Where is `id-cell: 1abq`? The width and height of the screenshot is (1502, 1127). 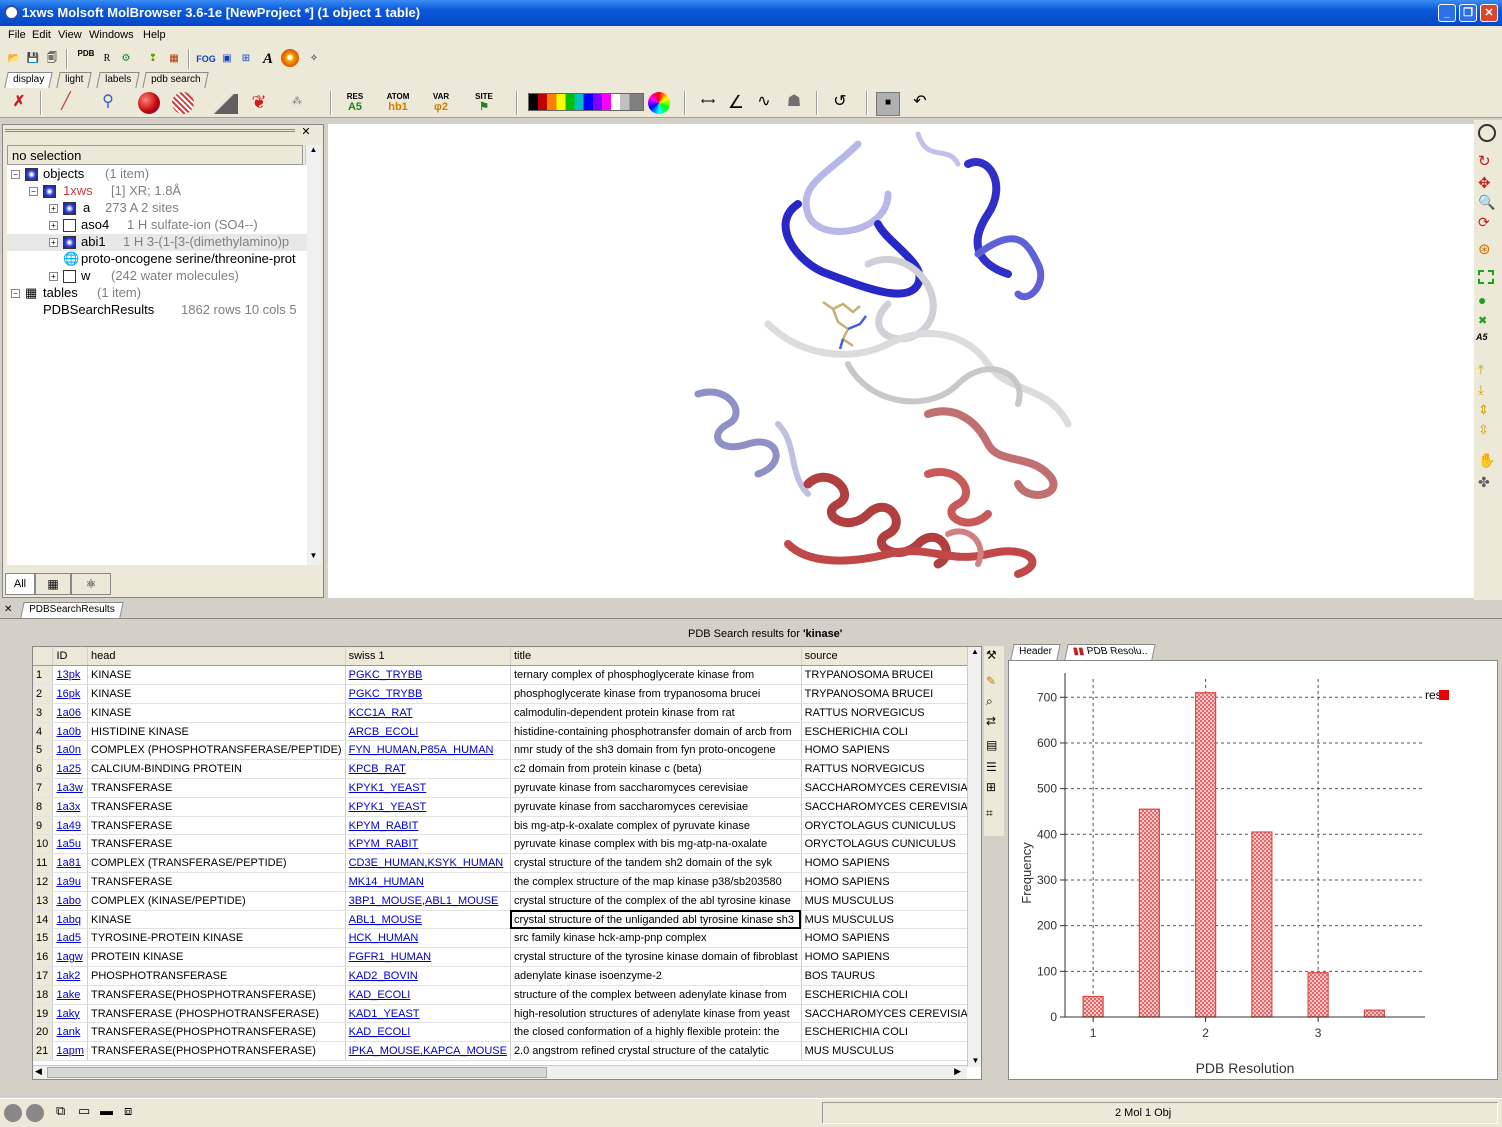 id-cell: 1abq is located at coordinates (70, 920).